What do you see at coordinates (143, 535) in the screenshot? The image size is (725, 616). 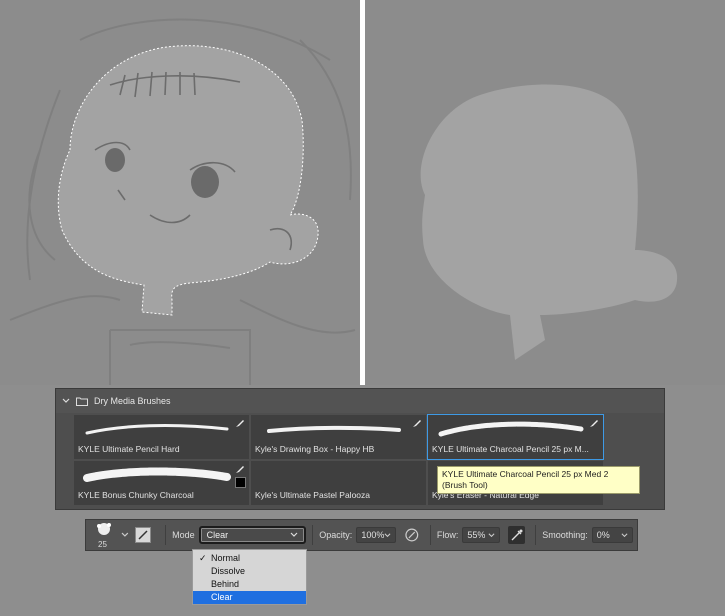 I see `brush-settings-toggle-icon` at bounding box center [143, 535].